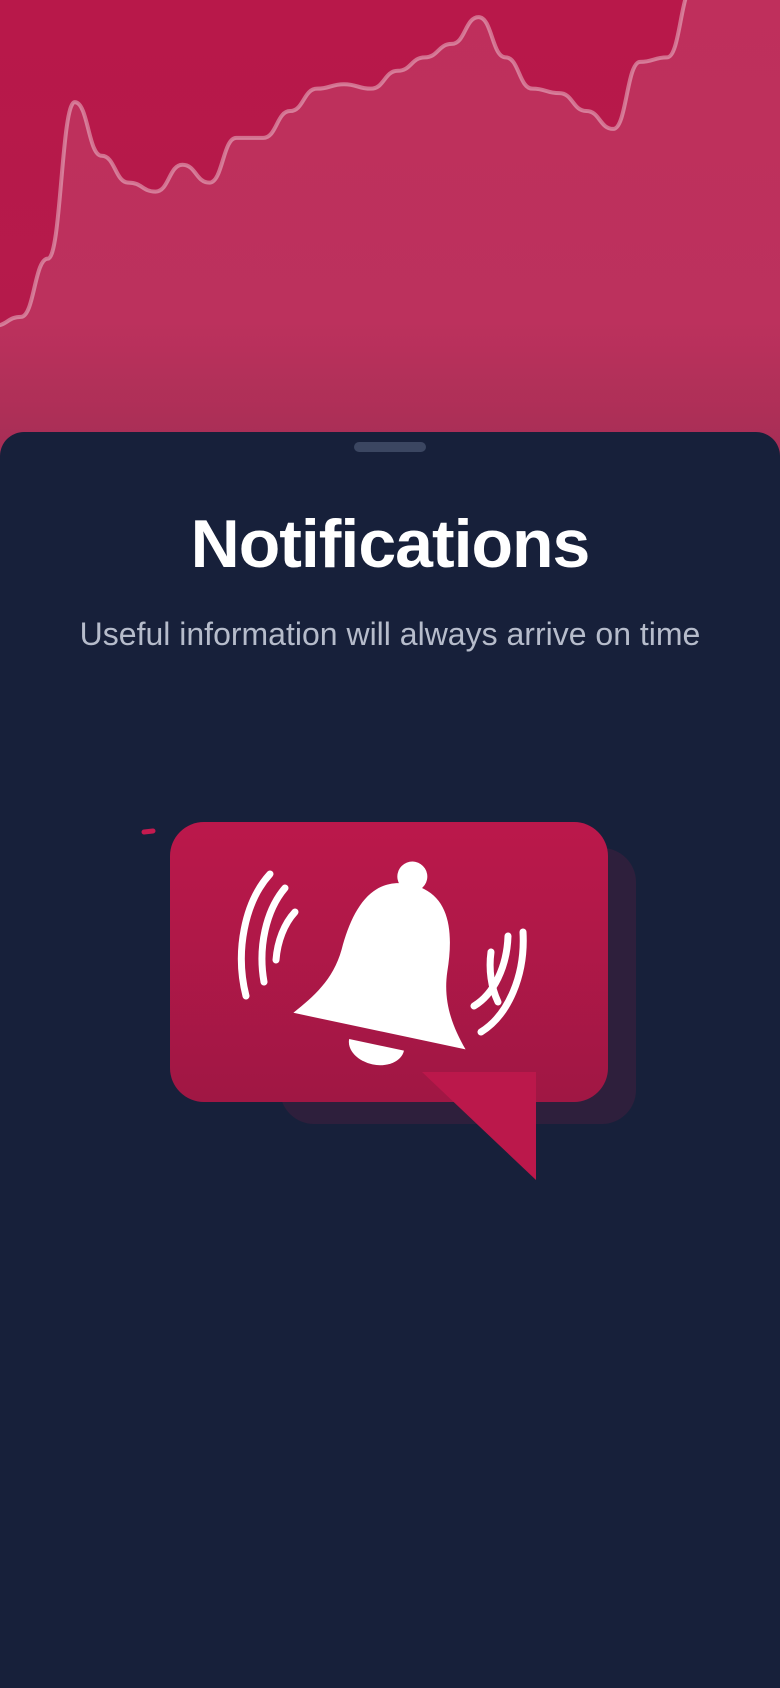  Describe the element at coordinates (390, 544) in the screenshot. I see `page-title: Notifications` at that location.